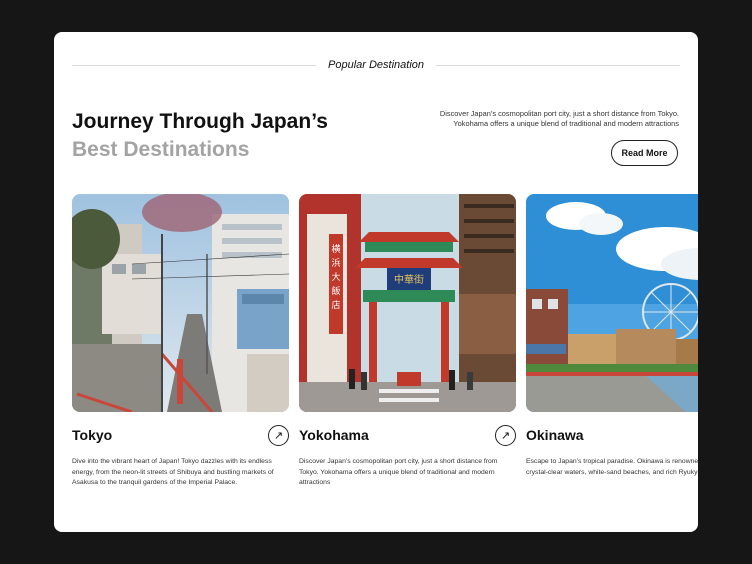 The width and height of the screenshot is (752, 564). What do you see at coordinates (92, 435) in the screenshot?
I see `destination-name: Tokyo` at bounding box center [92, 435].